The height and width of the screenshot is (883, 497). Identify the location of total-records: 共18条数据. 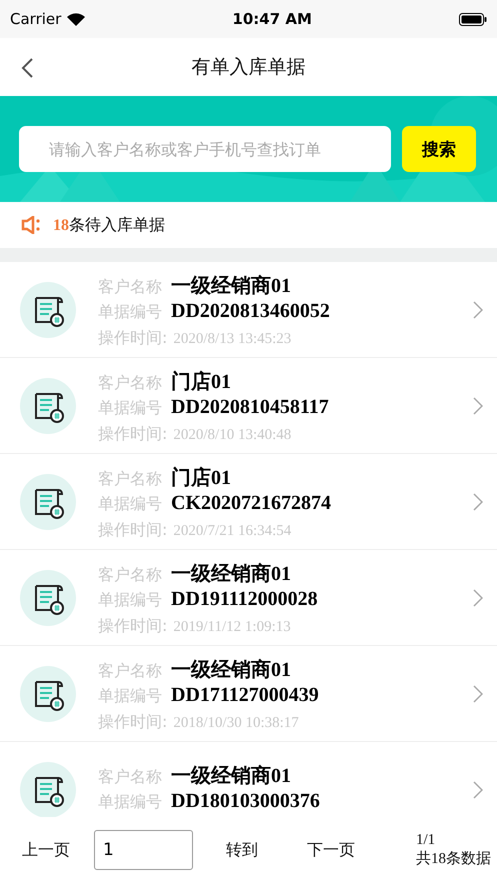
(453, 859).